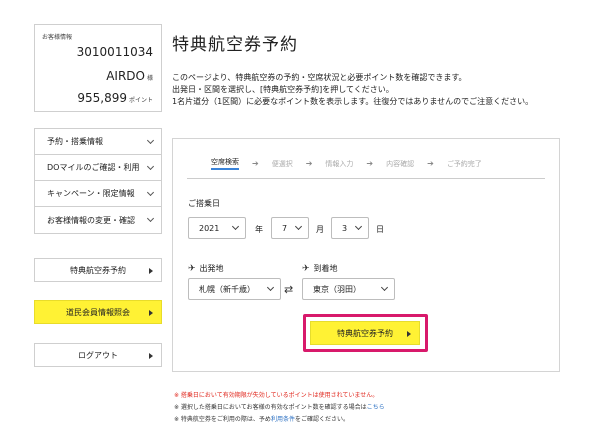  What do you see at coordinates (283, 419) in the screenshot?
I see `terms-link: 利用条件` at bounding box center [283, 419].